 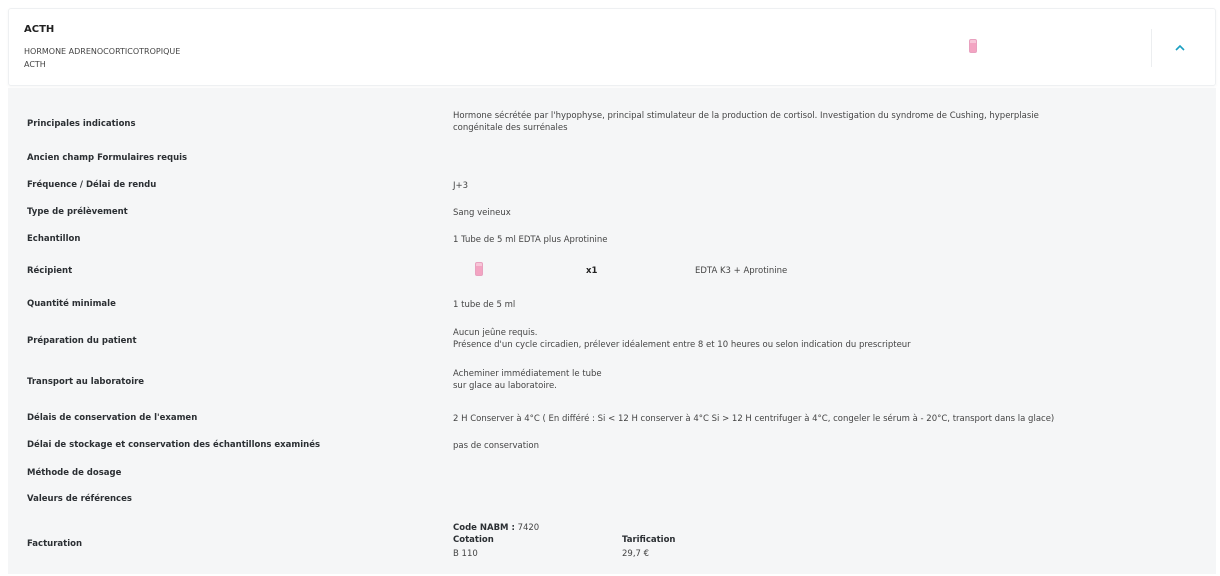 I want to click on transport-value-line2: sur glace au laboratoire., so click(x=505, y=386).